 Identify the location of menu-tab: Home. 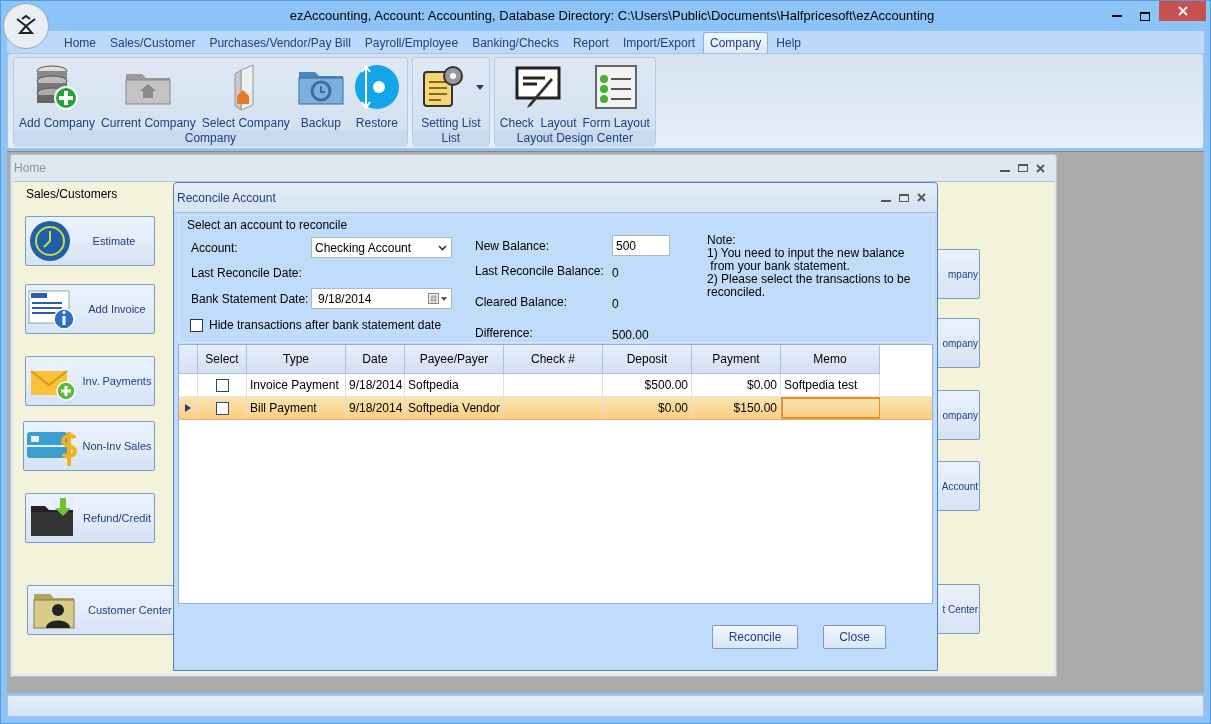
(80, 42).